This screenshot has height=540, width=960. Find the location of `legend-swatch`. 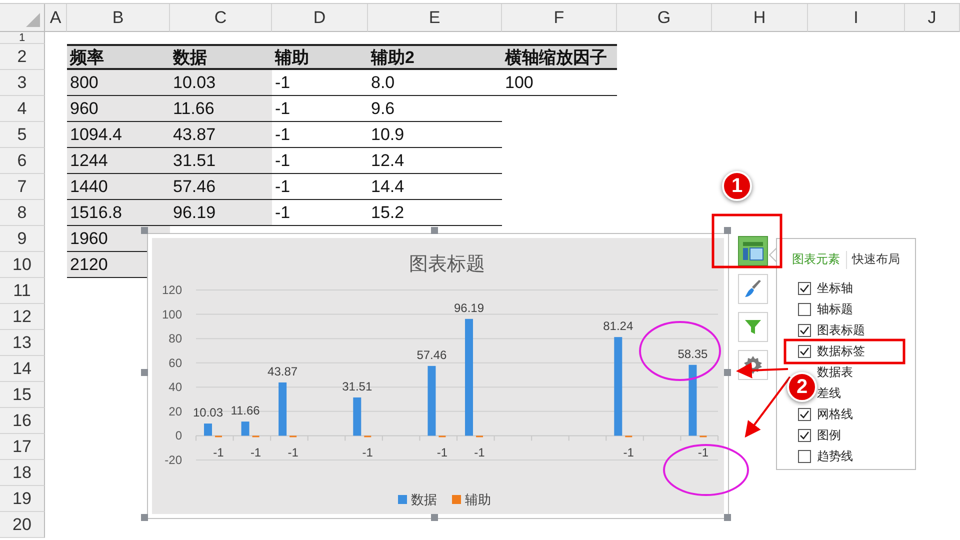

legend-swatch is located at coordinates (456, 499).